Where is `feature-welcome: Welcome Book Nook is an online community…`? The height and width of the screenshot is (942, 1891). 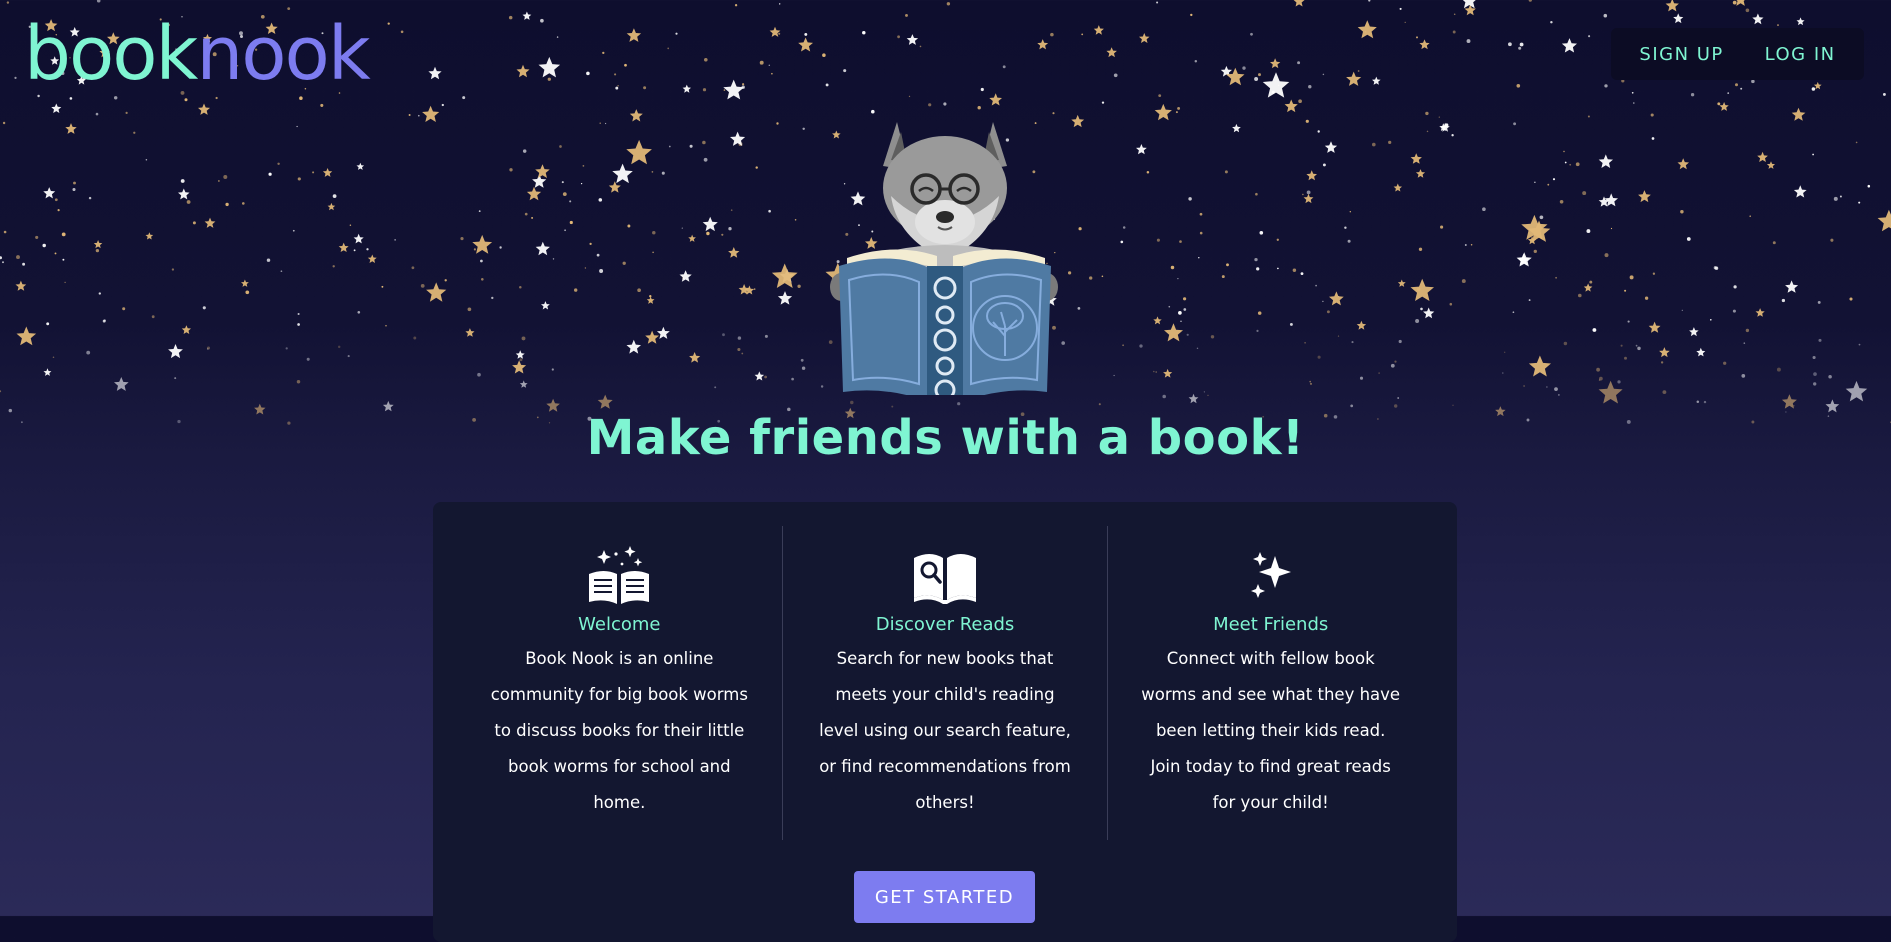
feature-welcome: Welcome Book Nook is an online community… is located at coordinates (619, 683).